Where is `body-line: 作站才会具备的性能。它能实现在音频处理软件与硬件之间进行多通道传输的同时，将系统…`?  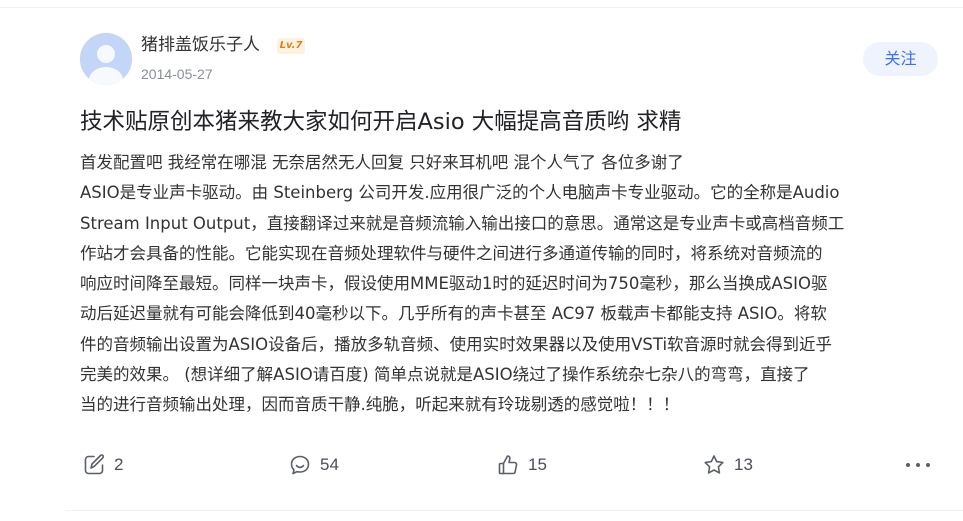
body-line: 作站才会具备的性能。它能实现在音频处理软件与硬件之间进行多通道传输的同时，将系统… is located at coordinates (451, 253).